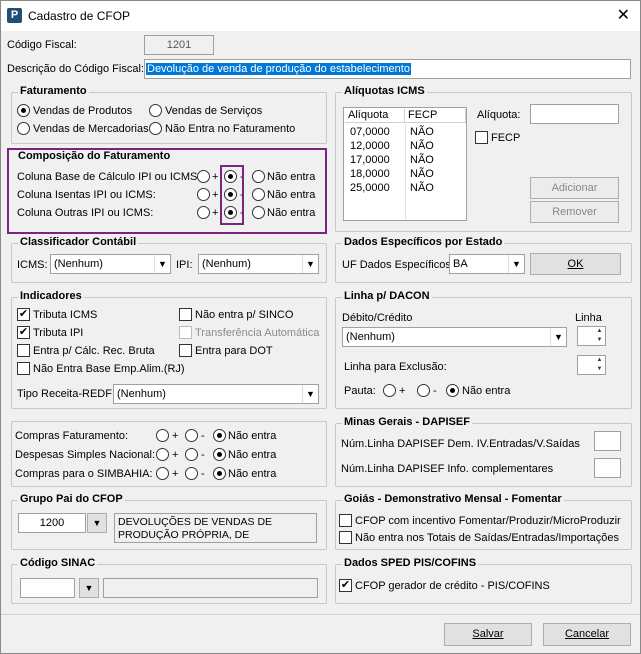 Image resolution: width=641 pixels, height=654 pixels. Describe the element at coordinates (185, 314) in the screenshot. I see `nao-entra-sinco-checkbox` at that location.